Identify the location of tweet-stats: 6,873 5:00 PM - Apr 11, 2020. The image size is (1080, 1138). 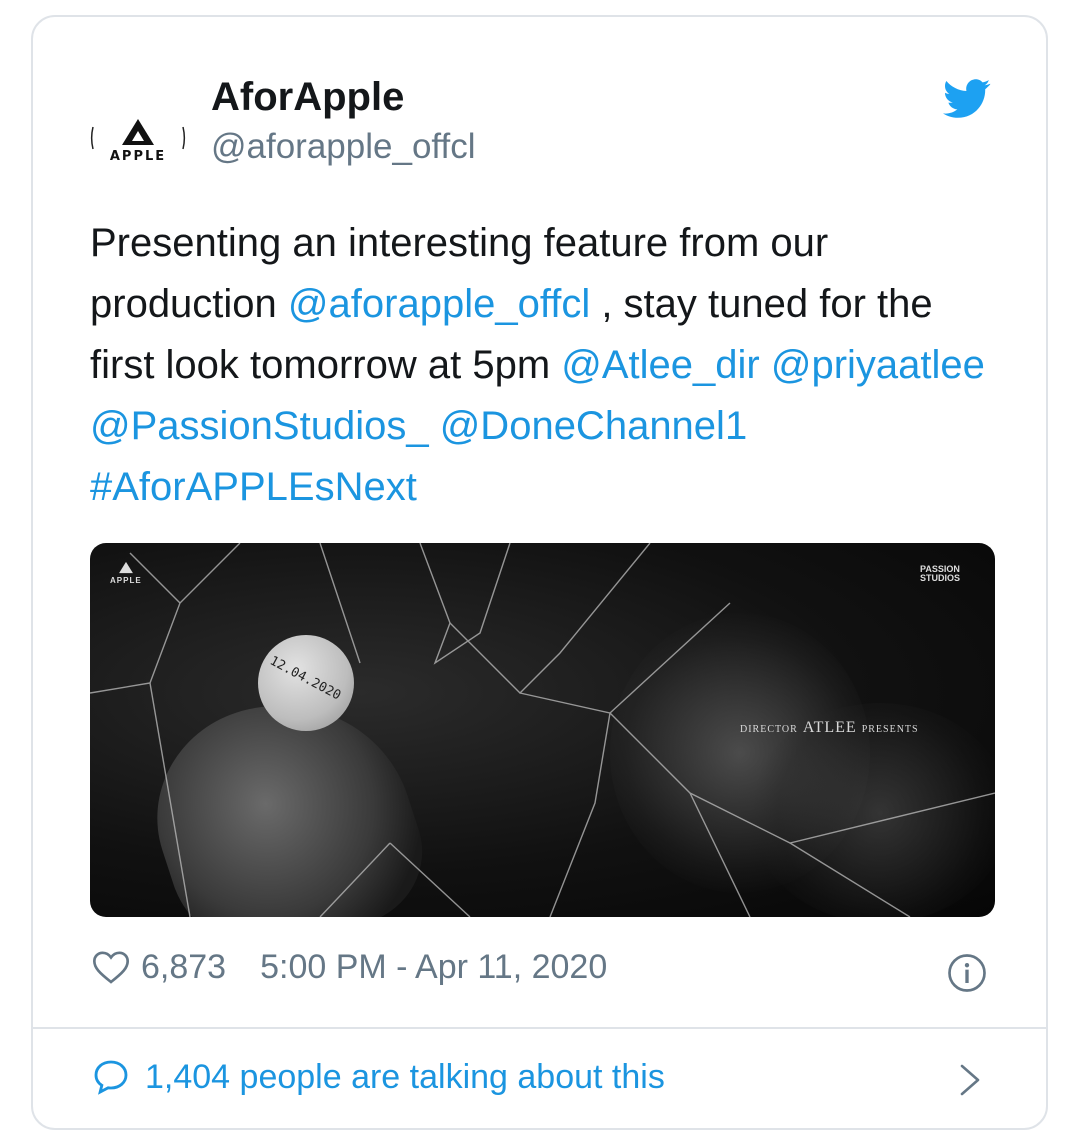
(349, 967).